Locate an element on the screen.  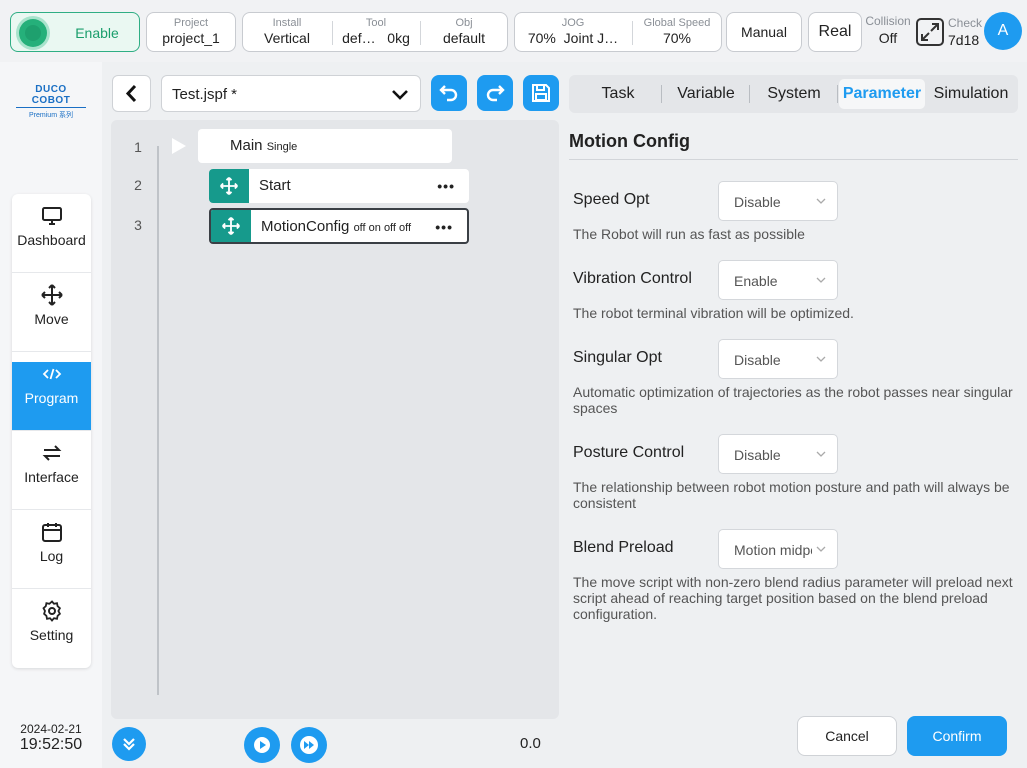
project-selector: Project project_1 is located at coordinates (191, 32).